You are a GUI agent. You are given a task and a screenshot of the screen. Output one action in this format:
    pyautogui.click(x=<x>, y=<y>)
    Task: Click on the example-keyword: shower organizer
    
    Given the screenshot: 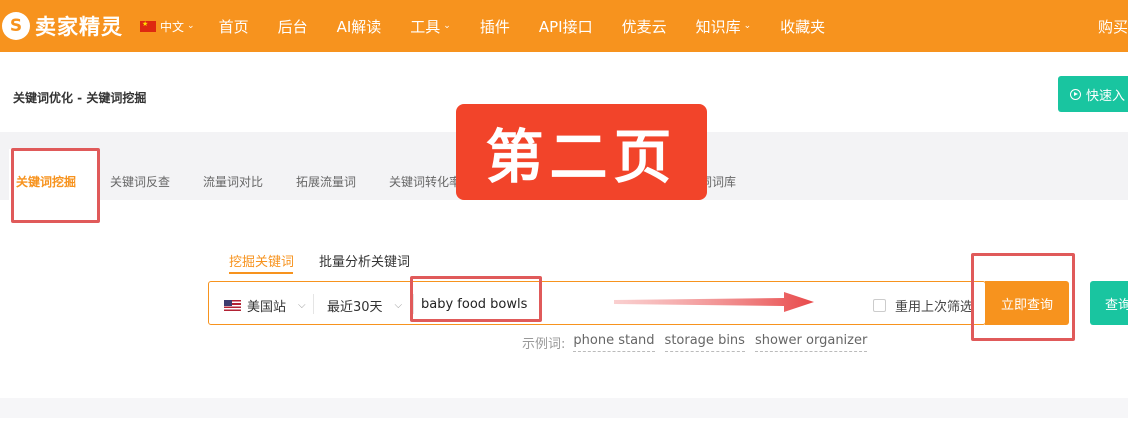 What is the action you would take?
    pyautogui.click(x=811, y=342)
    